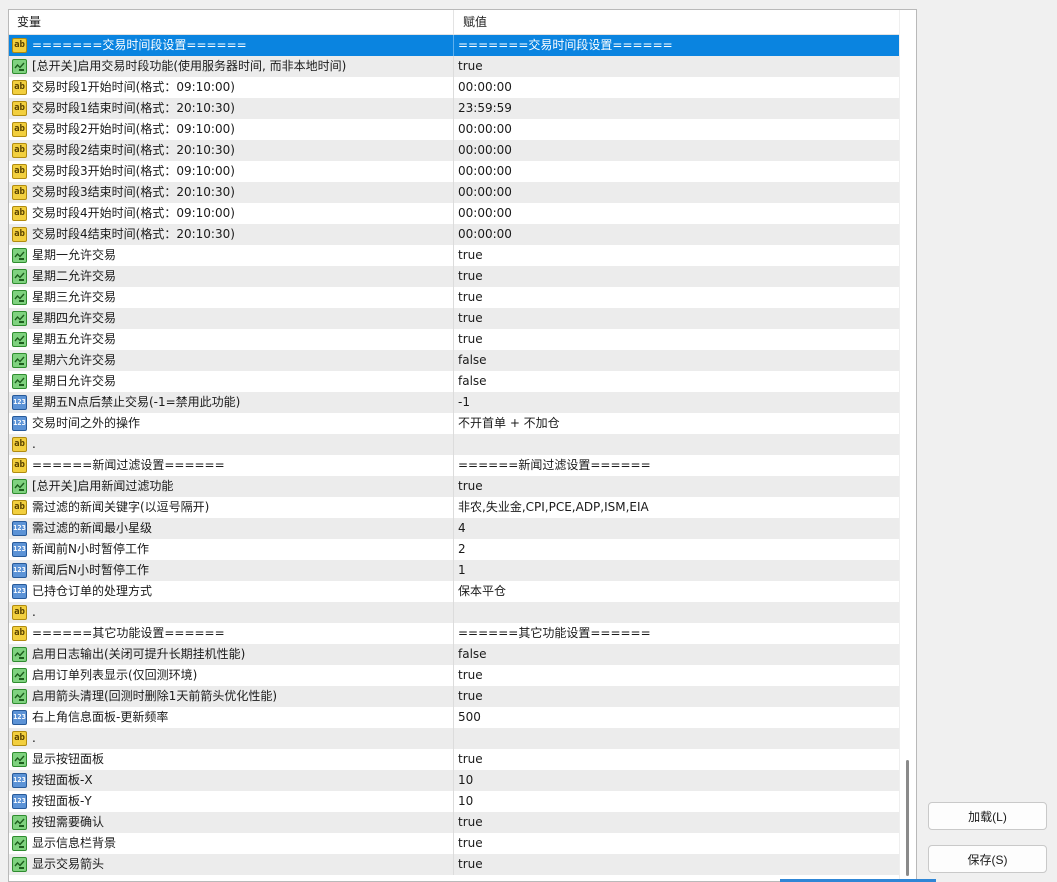 This screenshot has width=1057, height=882. I want to click on table-row: 星期二允许交易 true, so click(454, 276).